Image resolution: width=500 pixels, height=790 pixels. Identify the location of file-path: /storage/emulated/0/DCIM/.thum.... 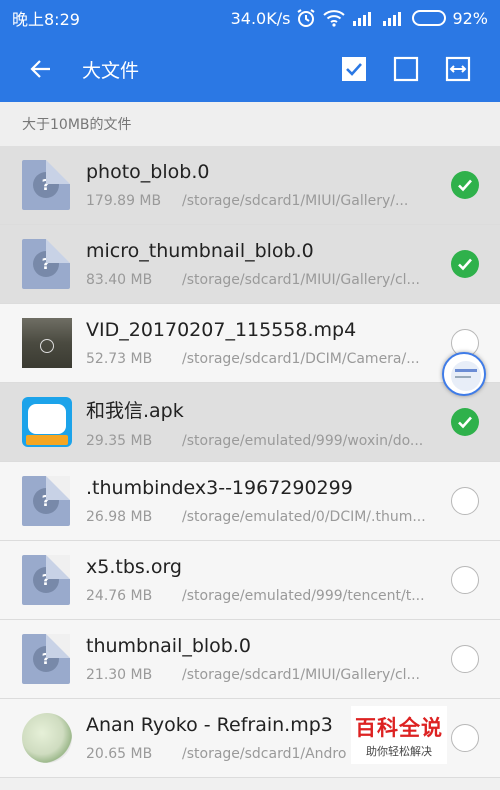
(304, 517).